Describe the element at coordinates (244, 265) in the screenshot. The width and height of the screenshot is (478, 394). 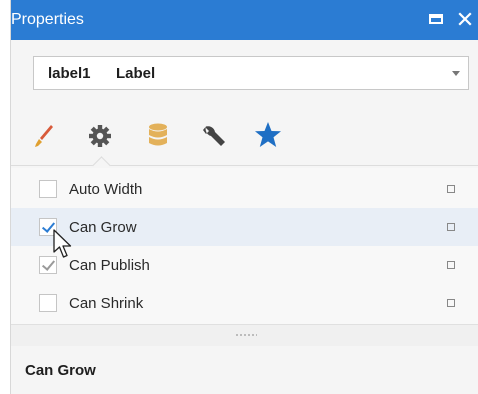
I see `property-row-can-publish: Can Publish` at that location.